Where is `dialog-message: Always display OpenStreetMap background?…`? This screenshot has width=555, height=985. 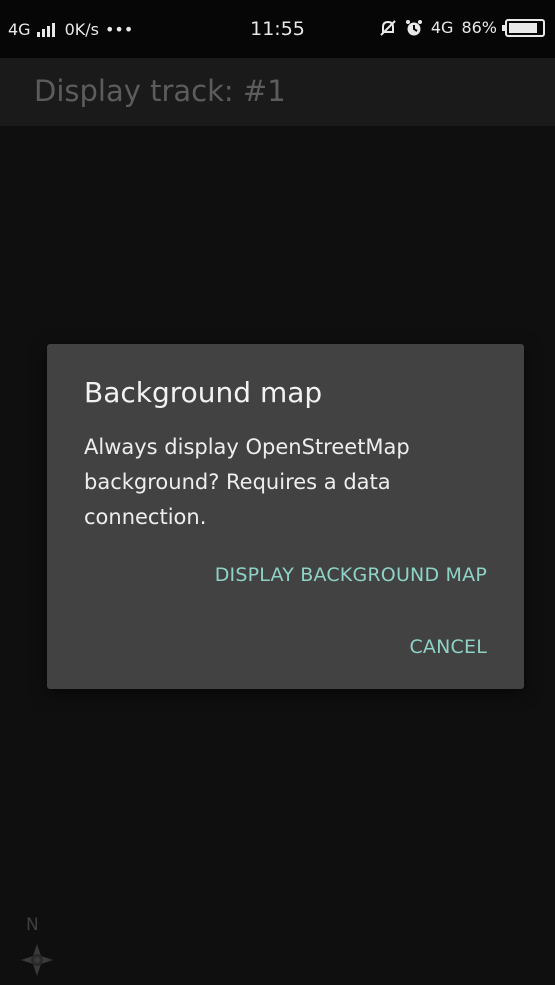
dialog-message: Always display OpenStreetMap background?… is located at coordinates (247, 482).